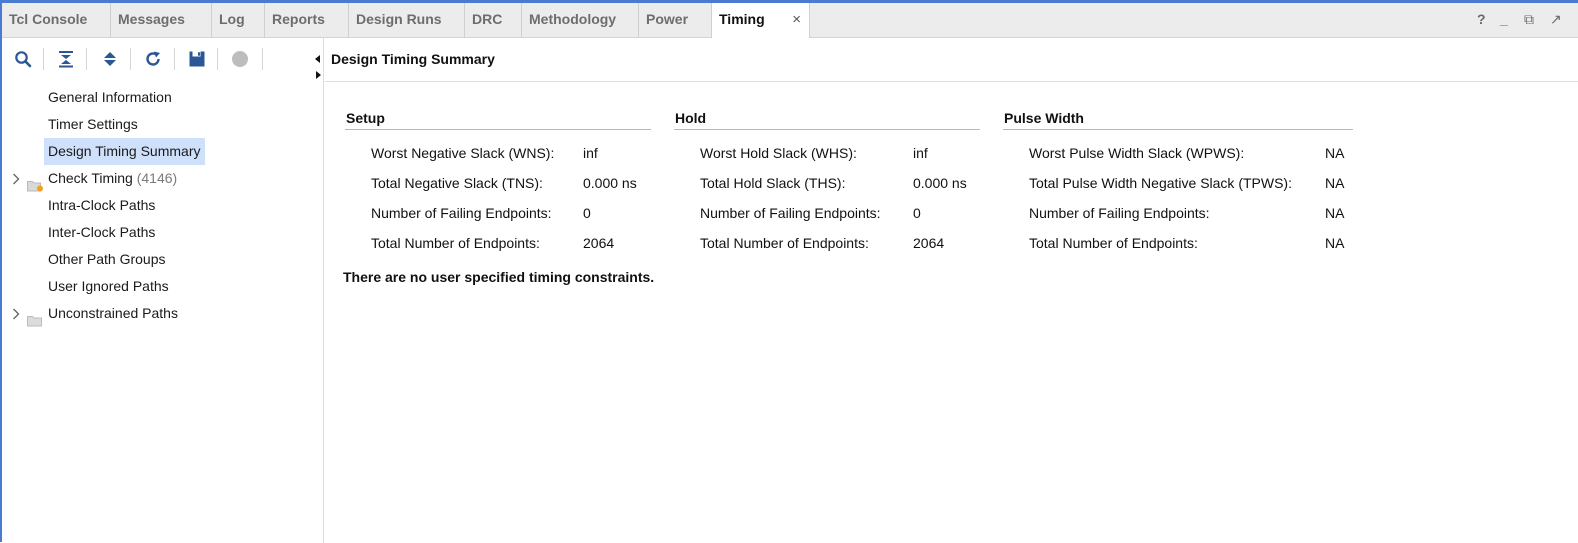 The image size is (1578, 543). What do you see at coordinates (163, 232) in the screenshot?
I see `tree-item-inter-clock-paths: Inter-Clock Paths` at bounding box center [163, 232].